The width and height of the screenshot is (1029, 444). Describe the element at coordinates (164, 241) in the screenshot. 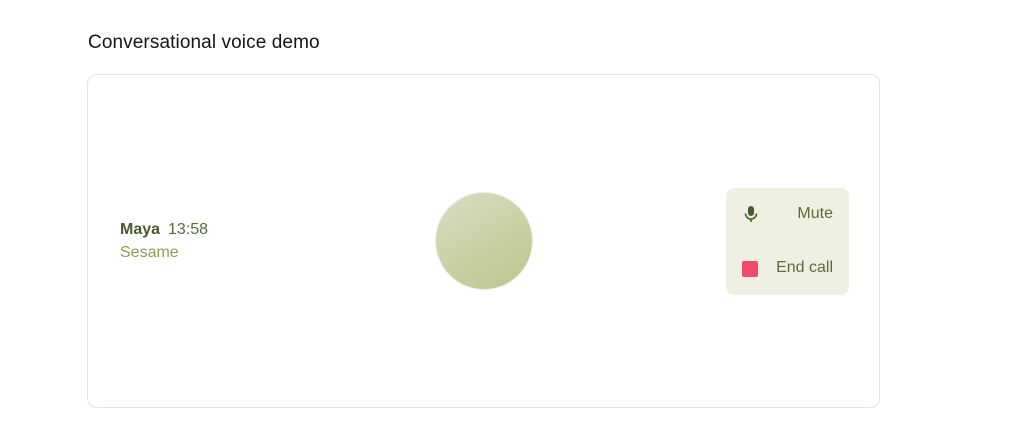

I see `caller-info: Maya 13:58 Sesame` at that location.